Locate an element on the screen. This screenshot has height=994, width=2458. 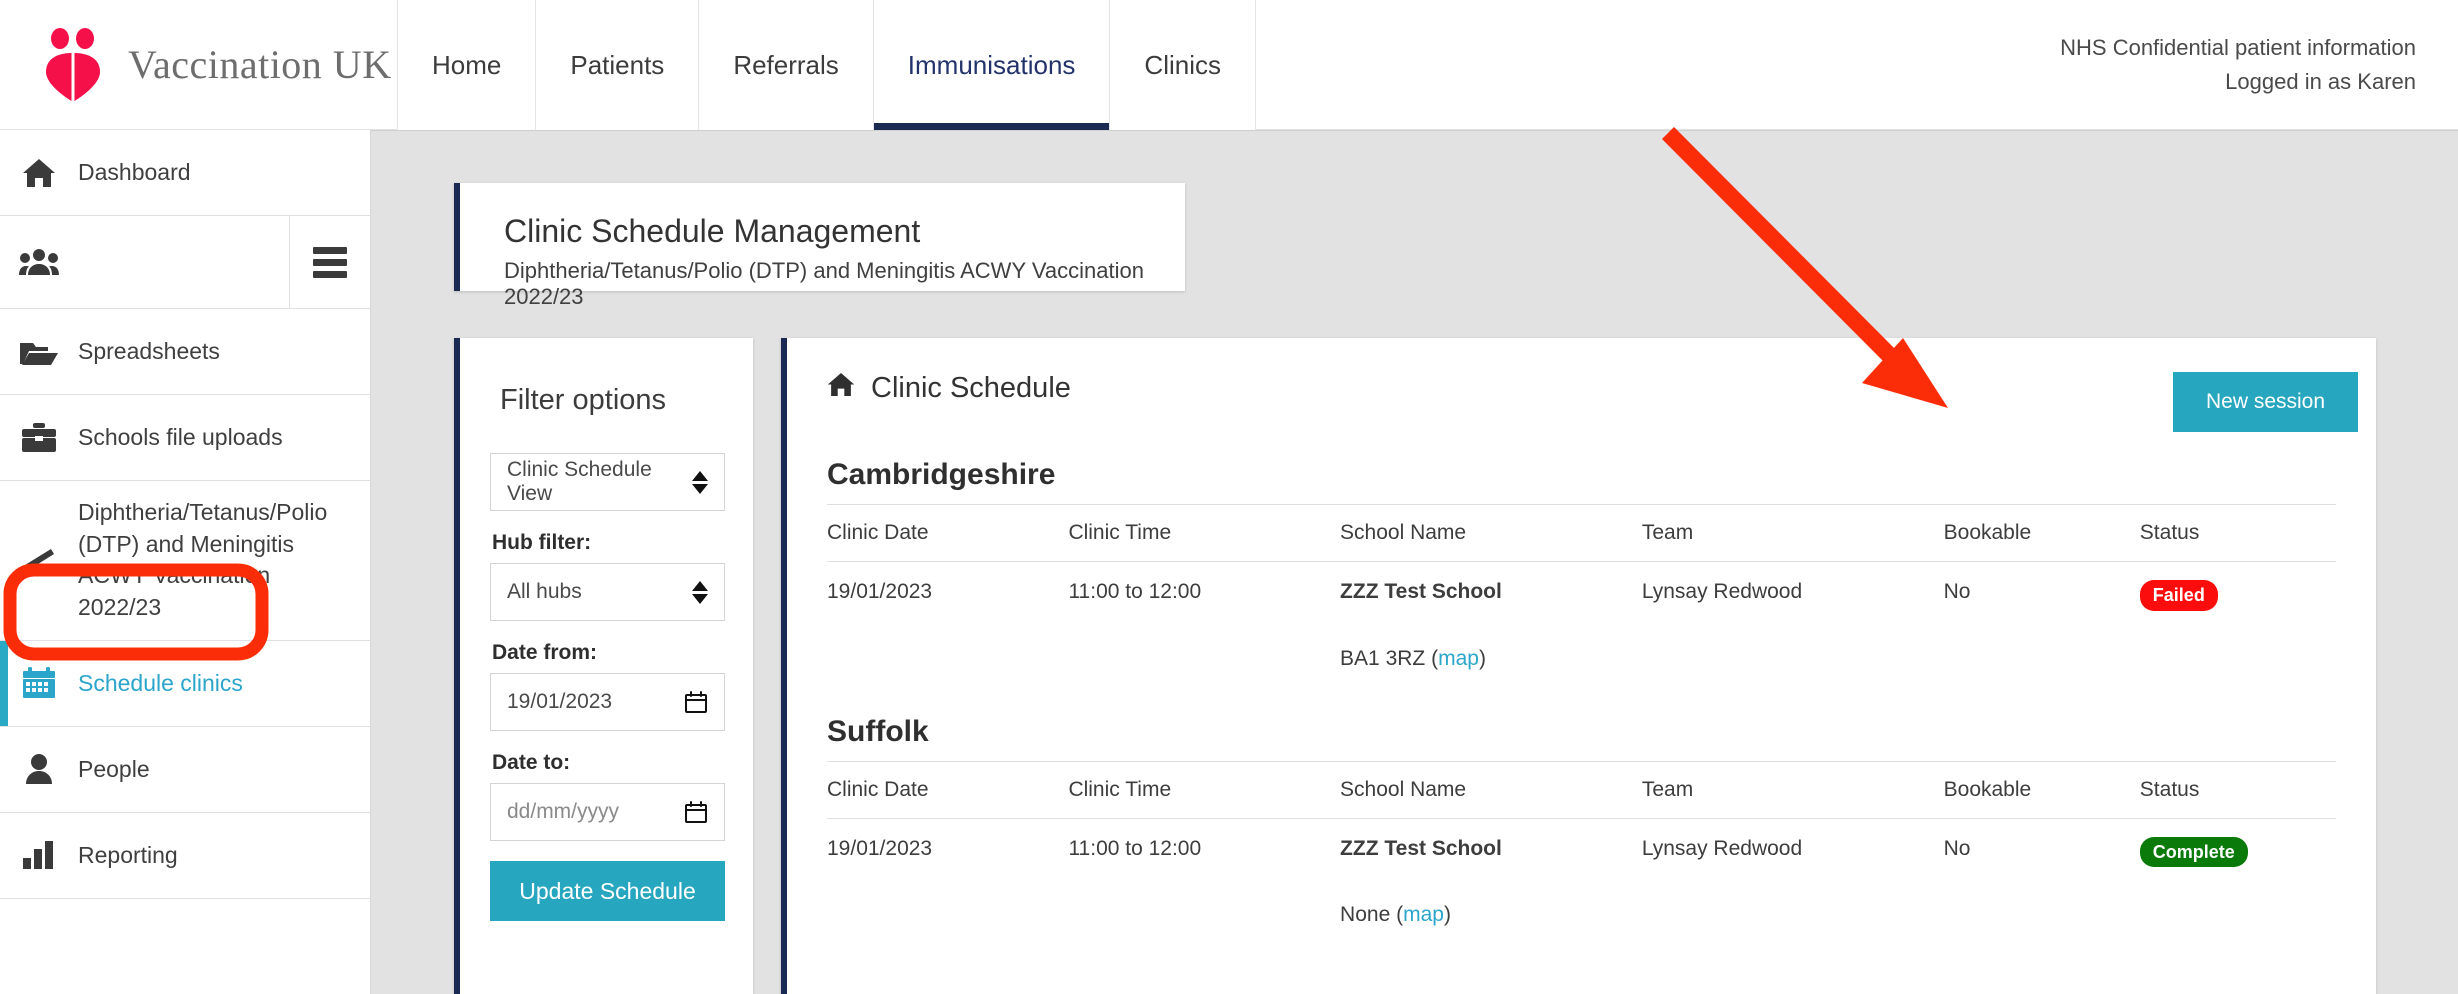
sidebar-item-dashboard: Dashboard is located at coordinates (185, 173).